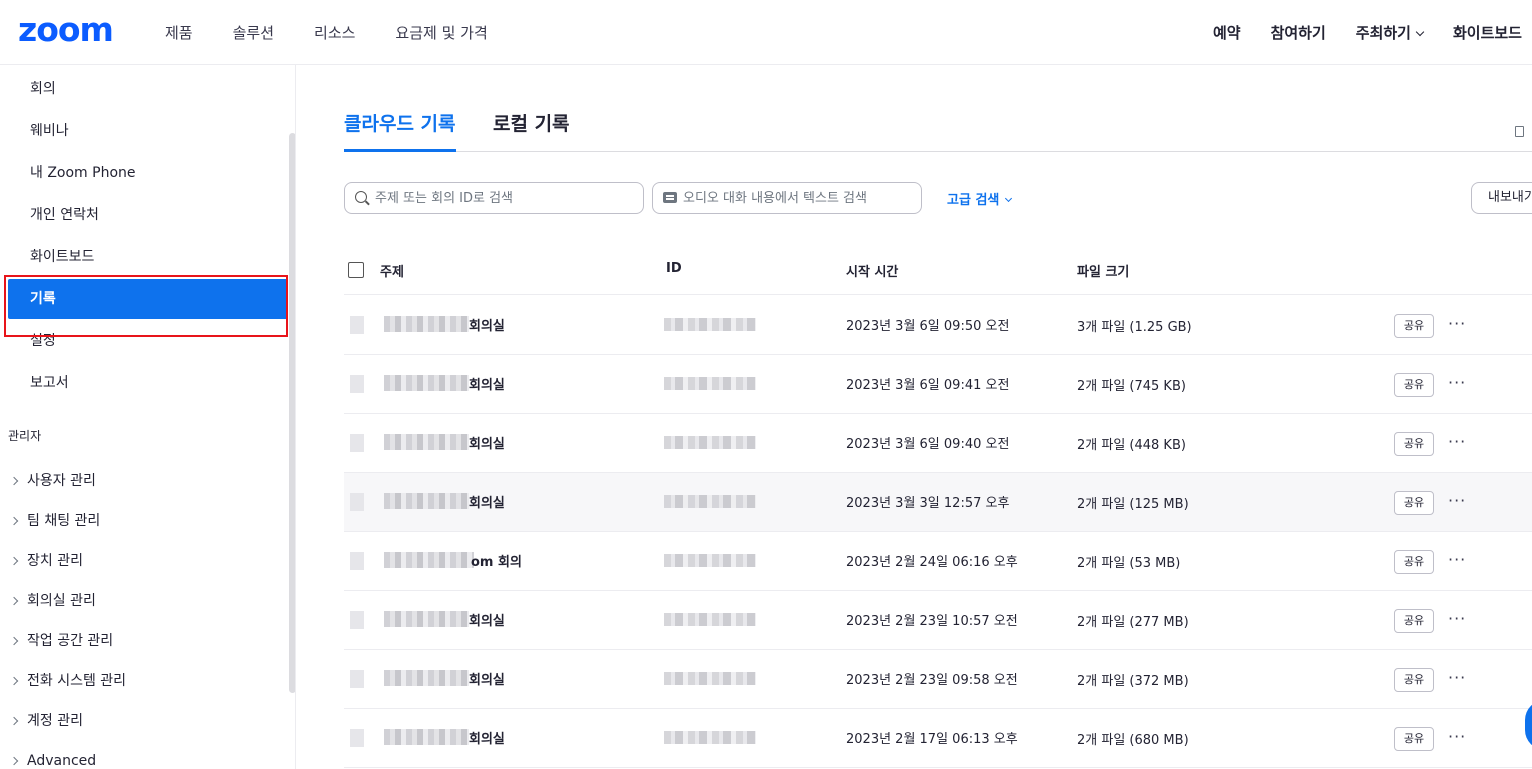 This screenshot has width=1532, height=769. Describe the element at coordinates (146, 306) in the screenshot. I see `highlight-box` at that location.